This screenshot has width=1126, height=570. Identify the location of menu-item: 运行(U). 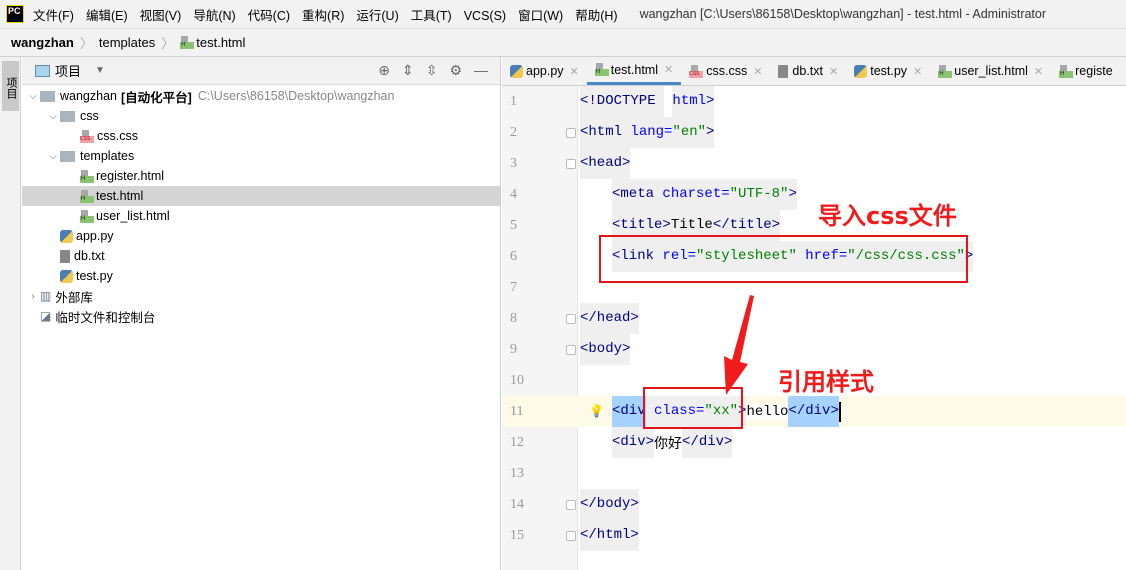
(377, 16).